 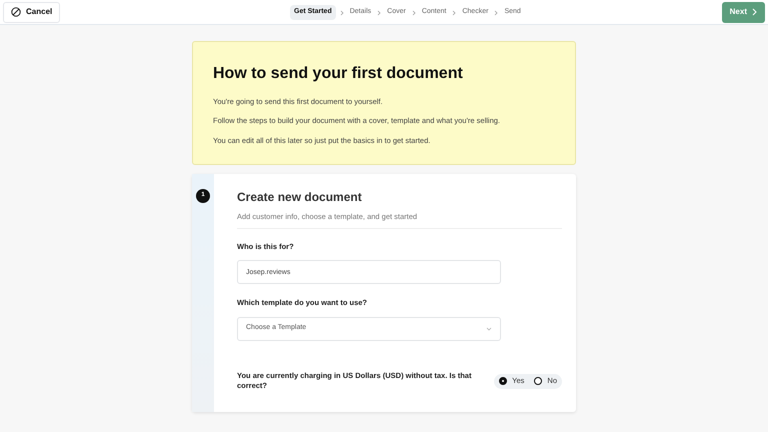 I want to click on chevron-down-icon, so click(x=489, y=328).